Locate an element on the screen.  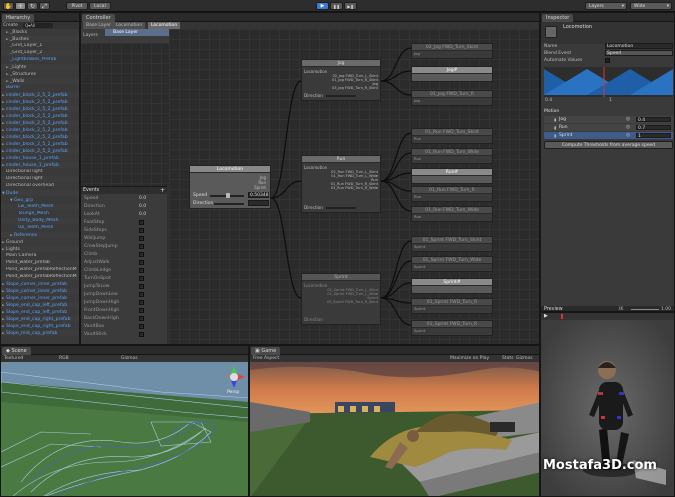
event-parameter: BackDownHigh is located at coordinates (124, 319).